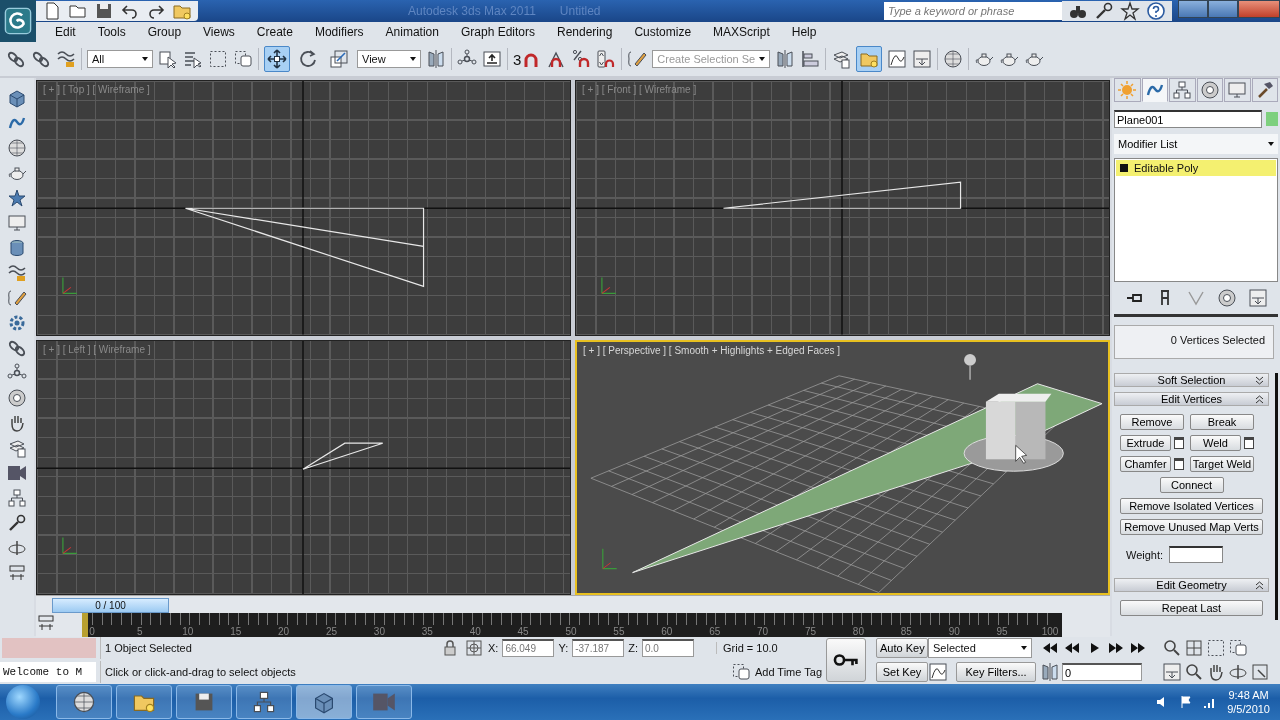  What do you see at coordinates (472, 11) in the screenshot?
I see `window-title: Autodesk 3ds Max 2011` at bounding box center [472, 11].